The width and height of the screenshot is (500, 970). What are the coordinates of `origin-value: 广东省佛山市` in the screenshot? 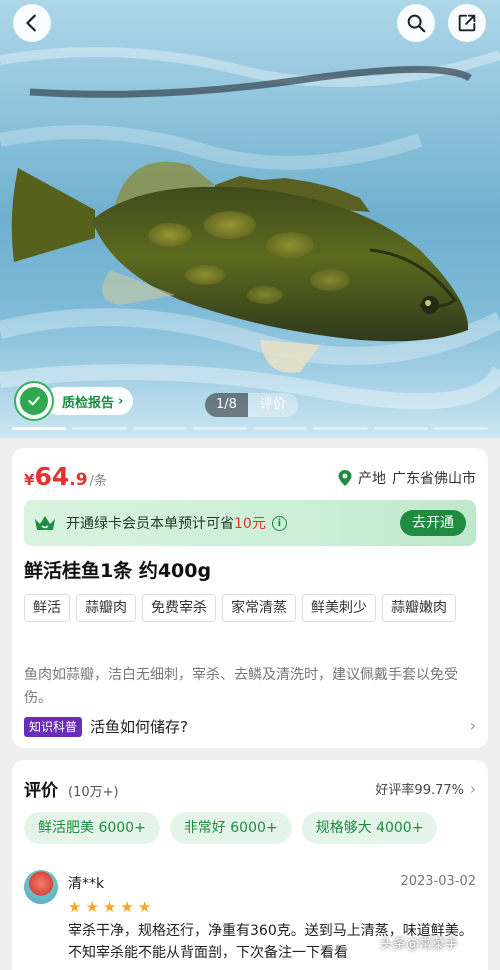 It's located at (434, 479).